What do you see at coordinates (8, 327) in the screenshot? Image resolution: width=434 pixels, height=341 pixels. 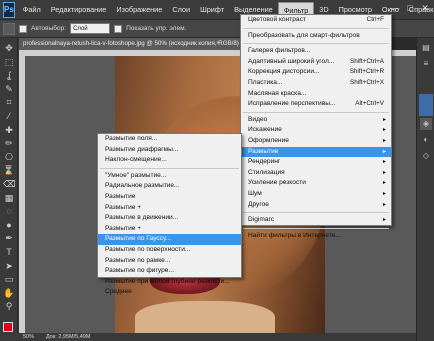 I see `foreground-color-swatch` at bounding box center [8, 327].